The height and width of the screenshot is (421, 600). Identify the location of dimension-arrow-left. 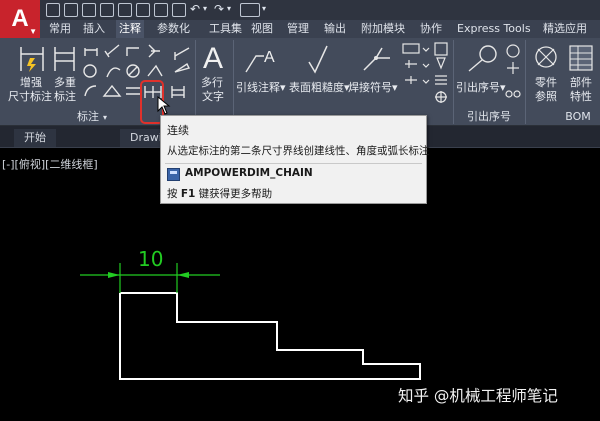
(114, 275).